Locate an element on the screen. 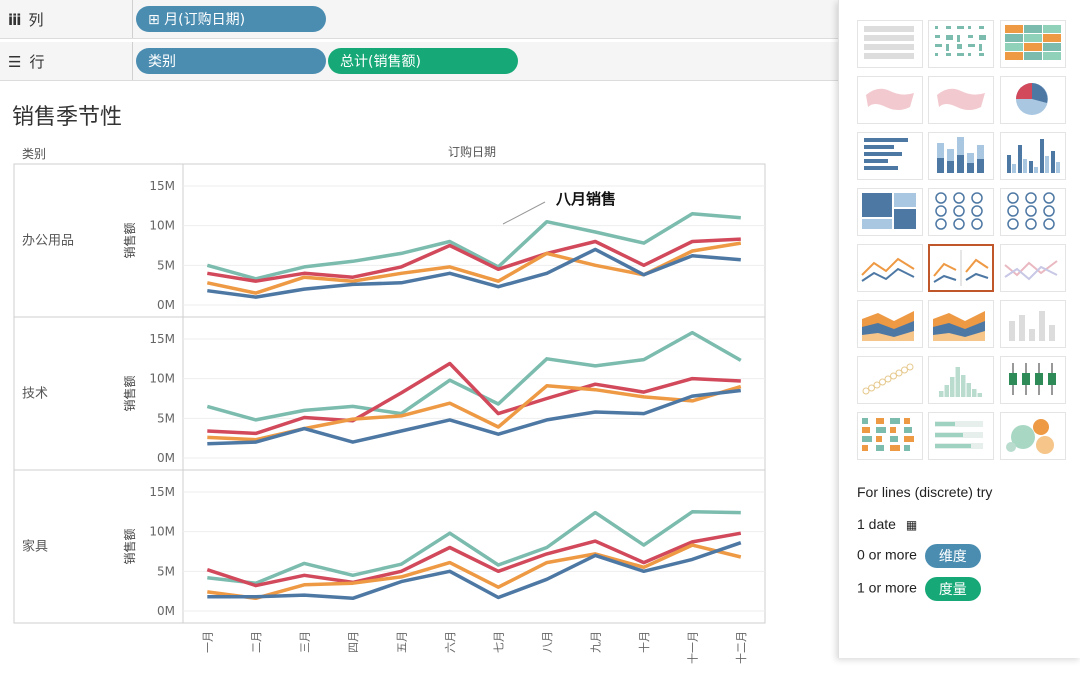 The width and height of the screenshot is (1080, 683). side-by-side-bars-icon is located at coordinates (1033, 156).